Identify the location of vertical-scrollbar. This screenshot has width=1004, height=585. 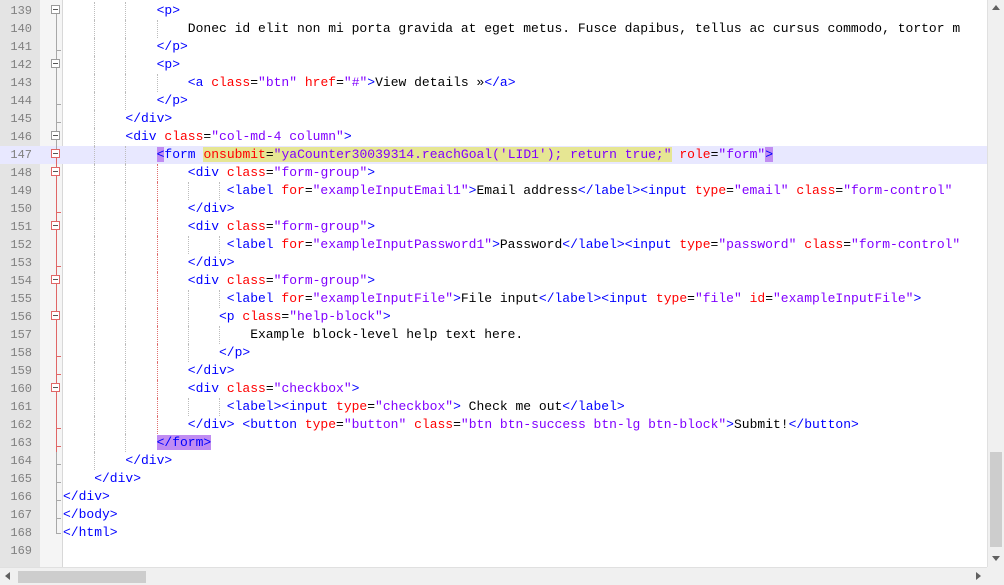
(995, 283).